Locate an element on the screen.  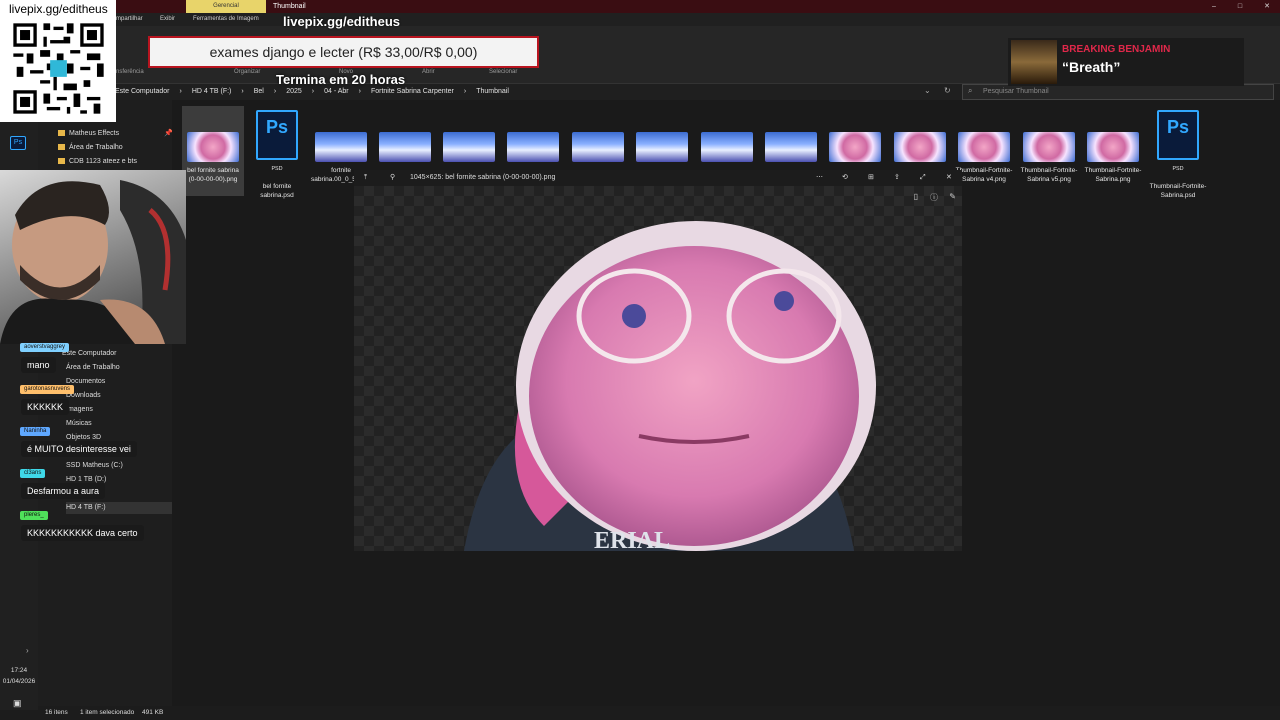
rotate-icon: ⟲ is located at coordinates (845, 178).